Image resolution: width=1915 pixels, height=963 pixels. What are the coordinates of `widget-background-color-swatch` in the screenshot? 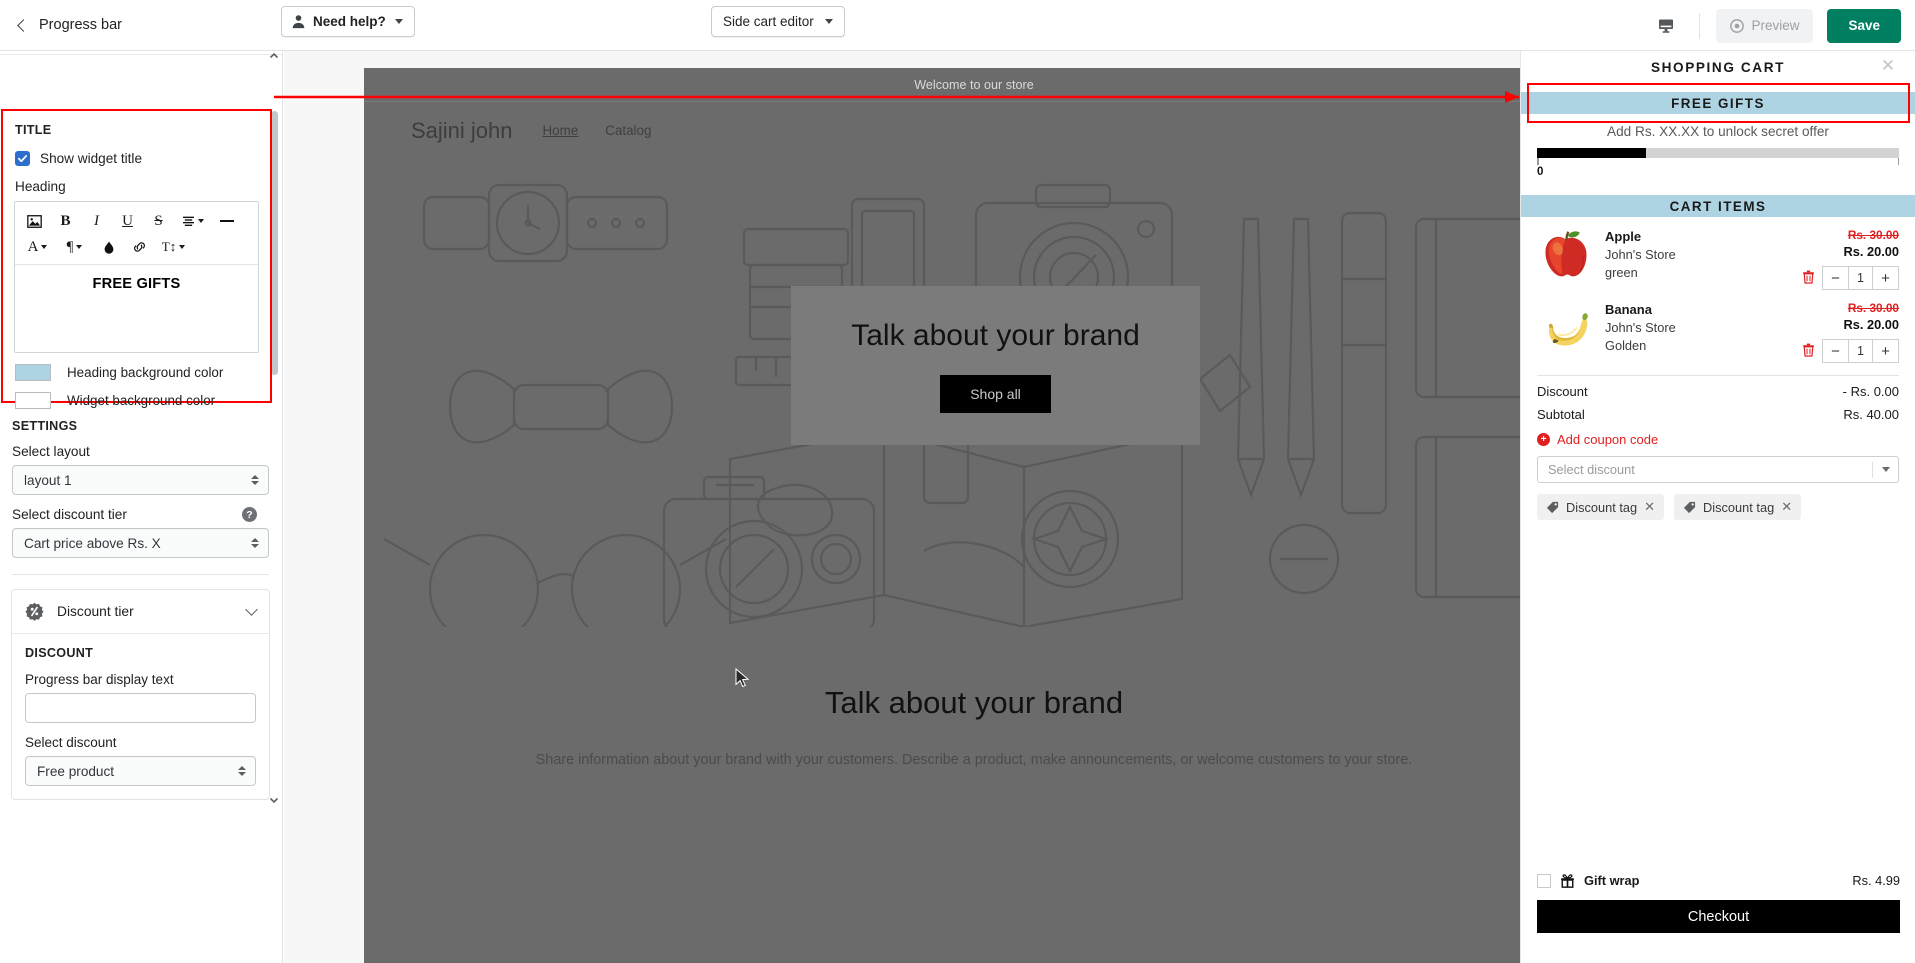 It's located at (33, 400).